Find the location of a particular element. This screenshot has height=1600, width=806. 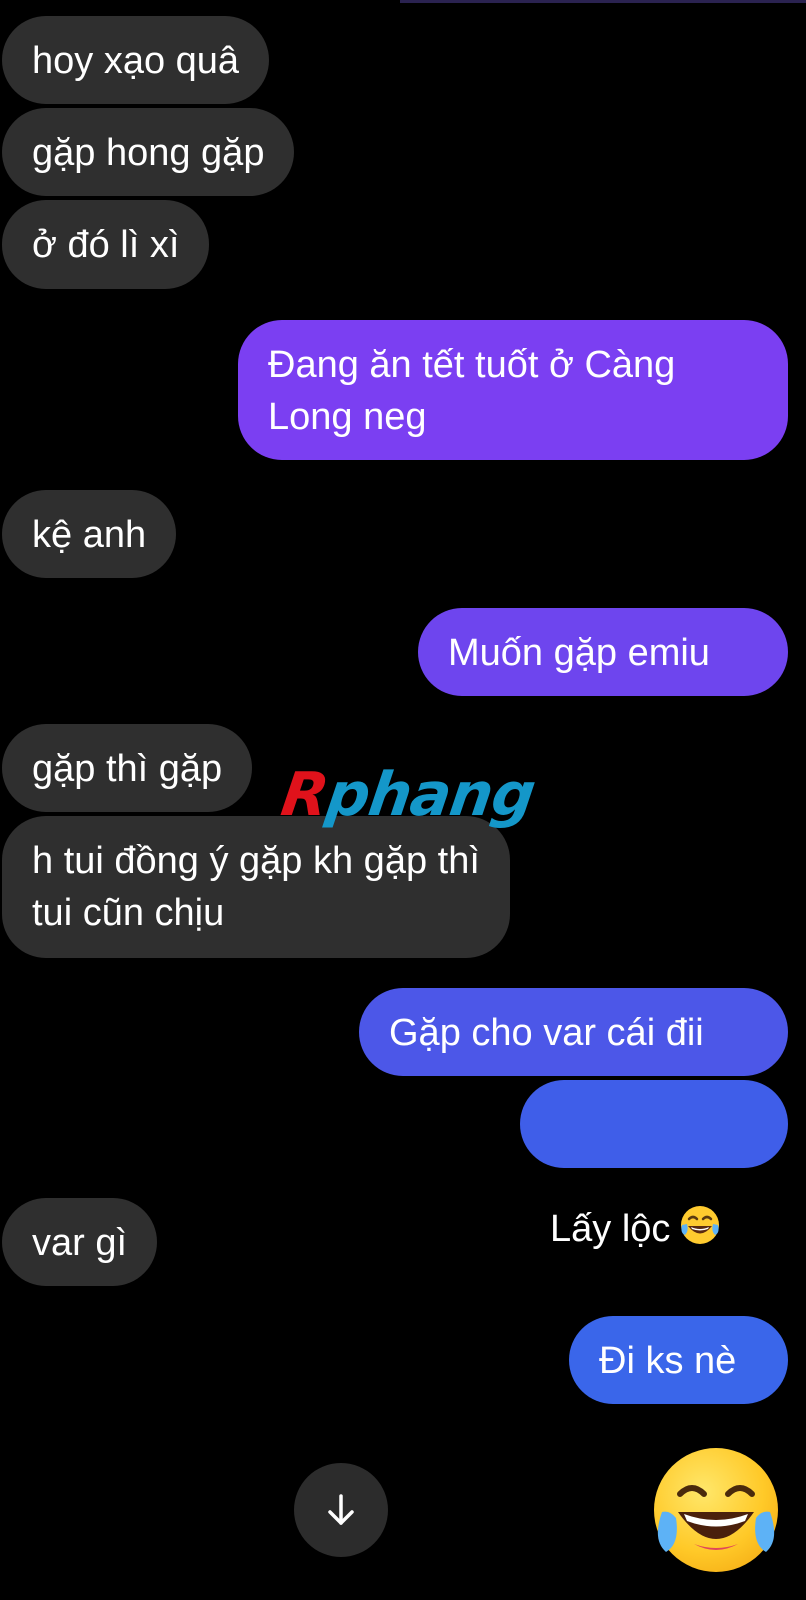

incoming-message: ở đó lì xì is located at coordinates (106, 244).